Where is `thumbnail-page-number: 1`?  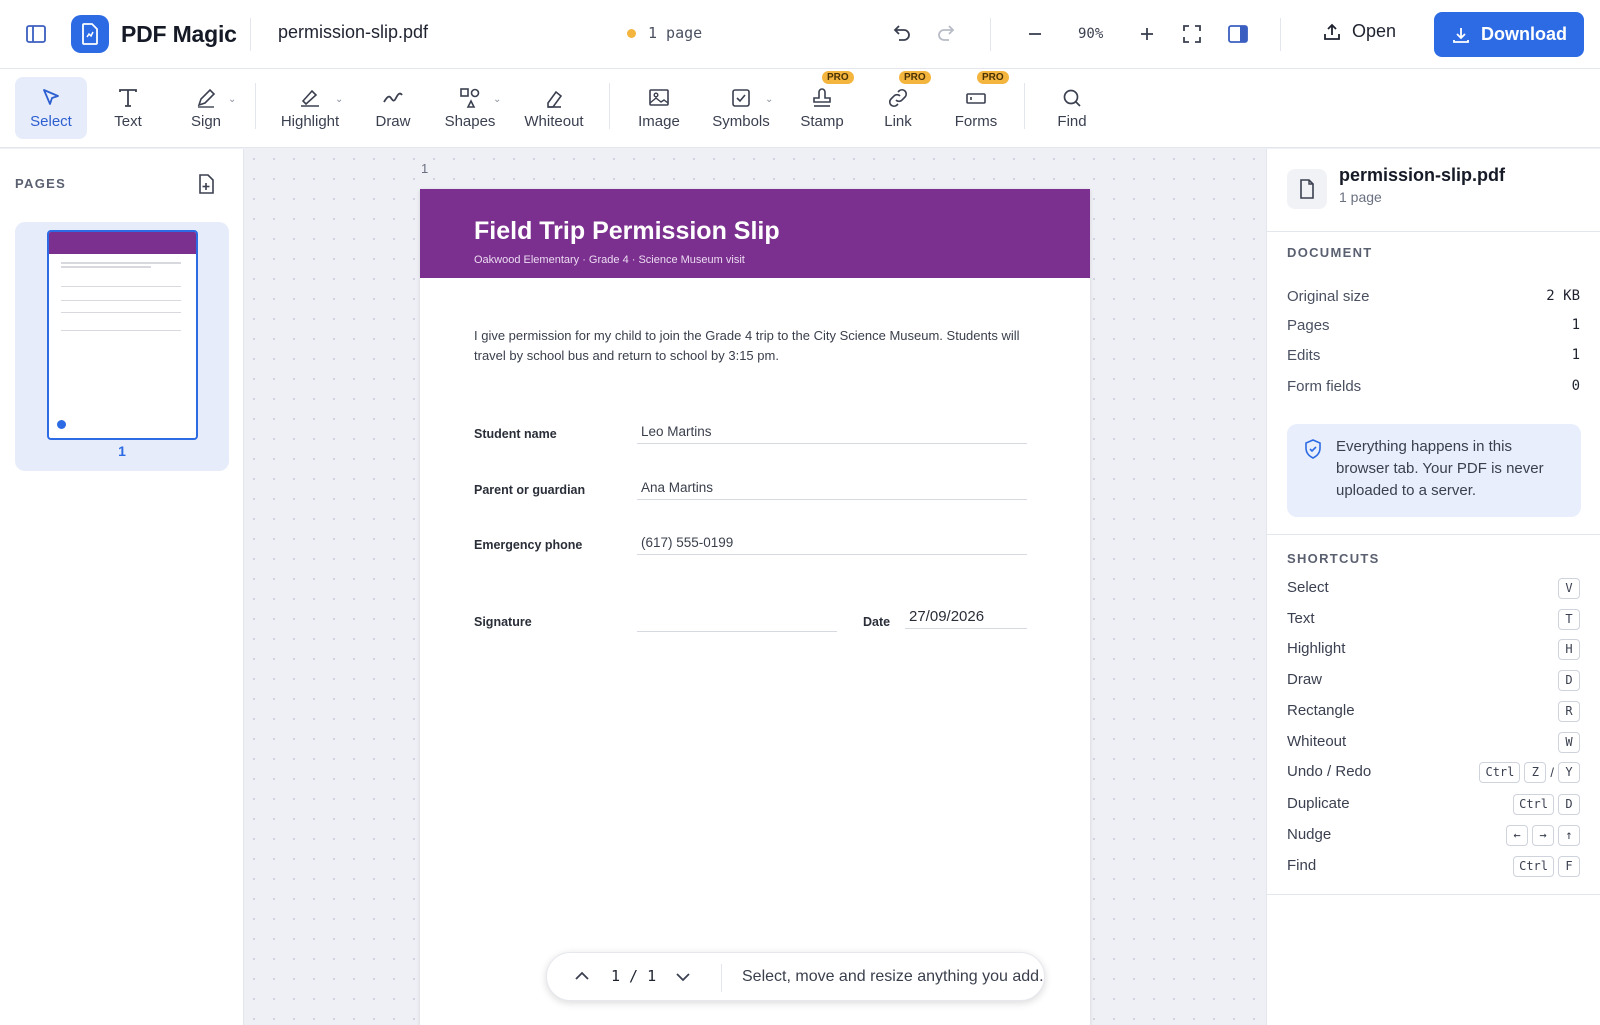
thumbnail-page-number: 1 is located at coordinates (122, 451).